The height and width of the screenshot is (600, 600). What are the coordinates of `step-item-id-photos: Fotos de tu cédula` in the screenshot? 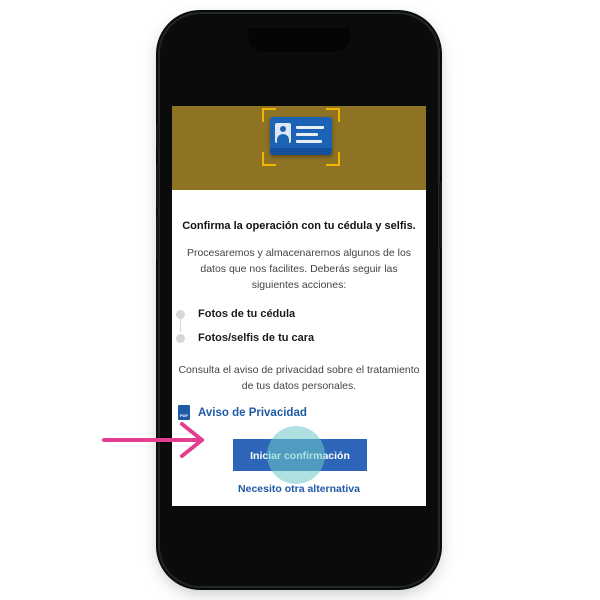 It's located at (296, 314).